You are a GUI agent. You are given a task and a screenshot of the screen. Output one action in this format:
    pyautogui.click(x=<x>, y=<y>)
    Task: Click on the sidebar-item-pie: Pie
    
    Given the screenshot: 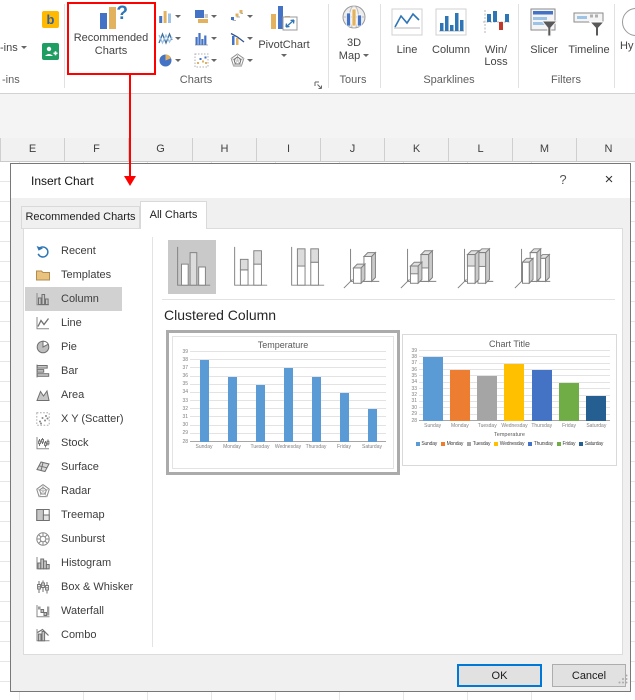 What is the action you would take?
    pyautogui.click(x=73, y=347)
    